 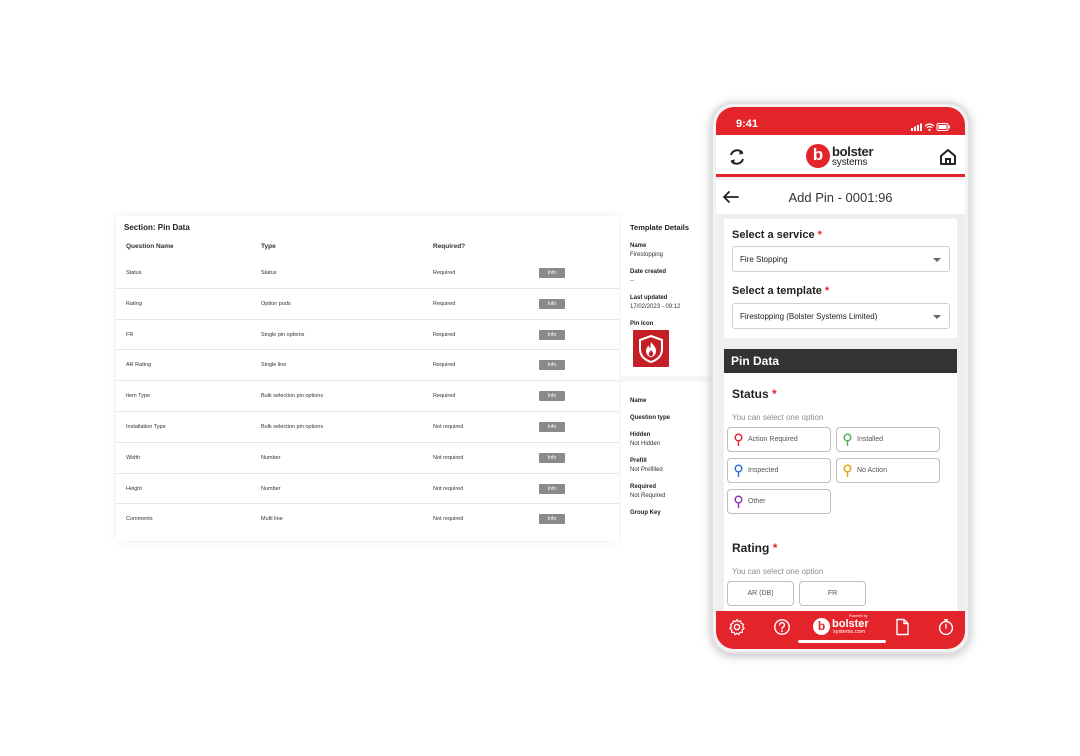 What do you see at coordinates (888, 470) in the screenshot?
I see `status-option-no-action: No Action` at bounding box center [888, 470].